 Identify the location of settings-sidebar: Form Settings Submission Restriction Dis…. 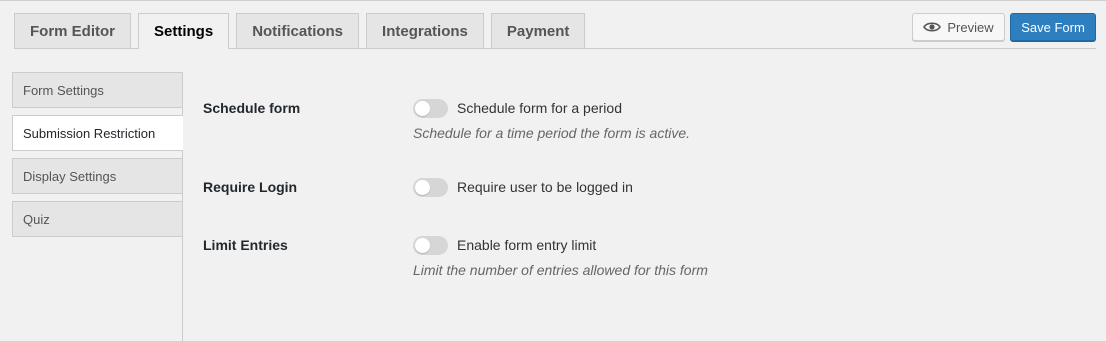
(97, 158).